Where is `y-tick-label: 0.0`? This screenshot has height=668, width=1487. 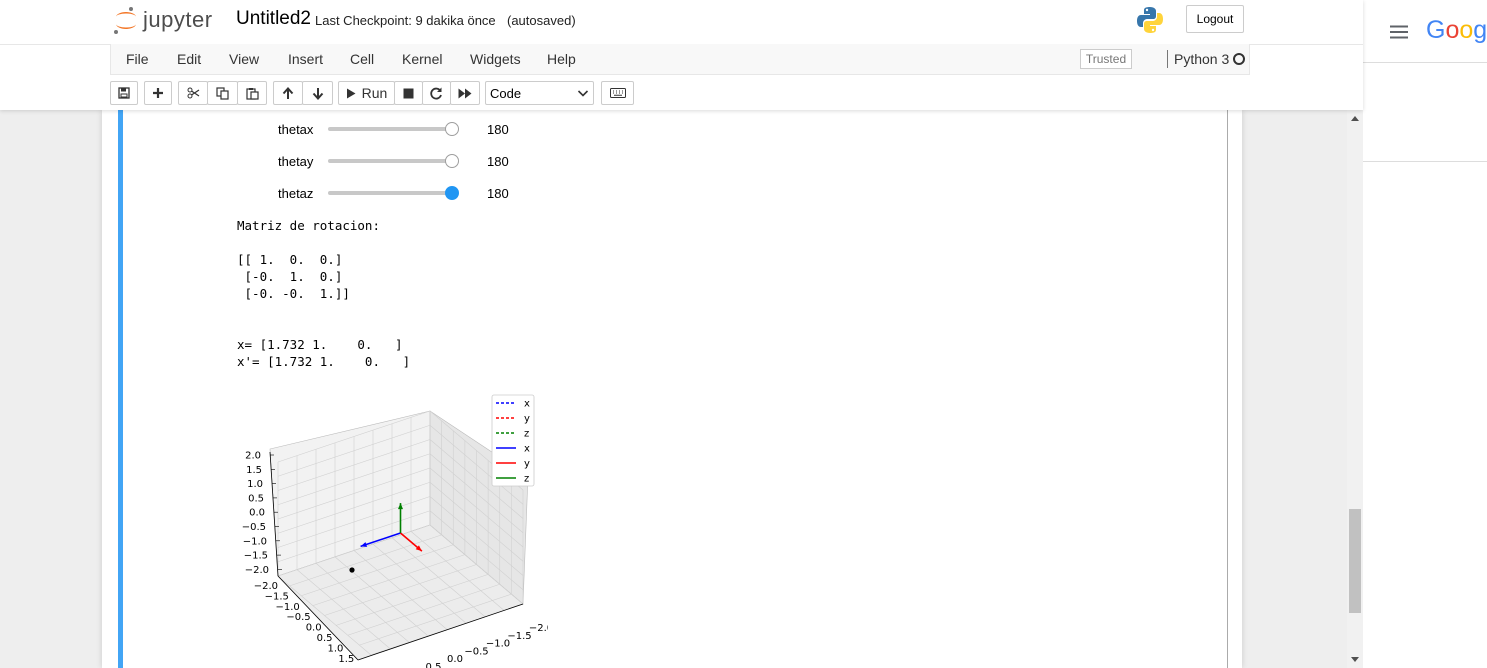
y-tick-label: 0.0 is located at coordinates (455, 659).